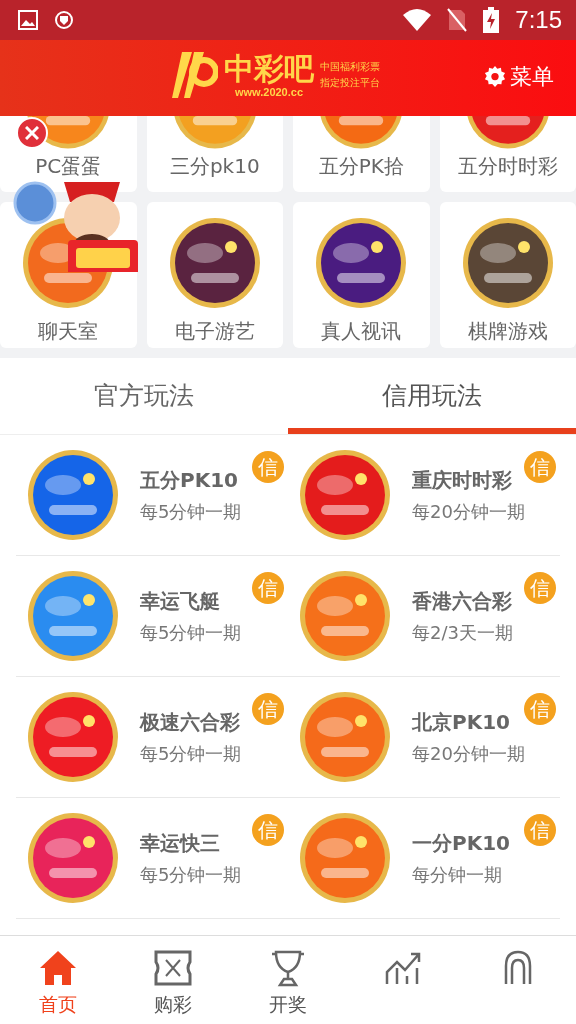  What do you see at coordinates (288, 980) in the screenshot?
I see `nav-item: 开奖` at bounding box center [288, 980].